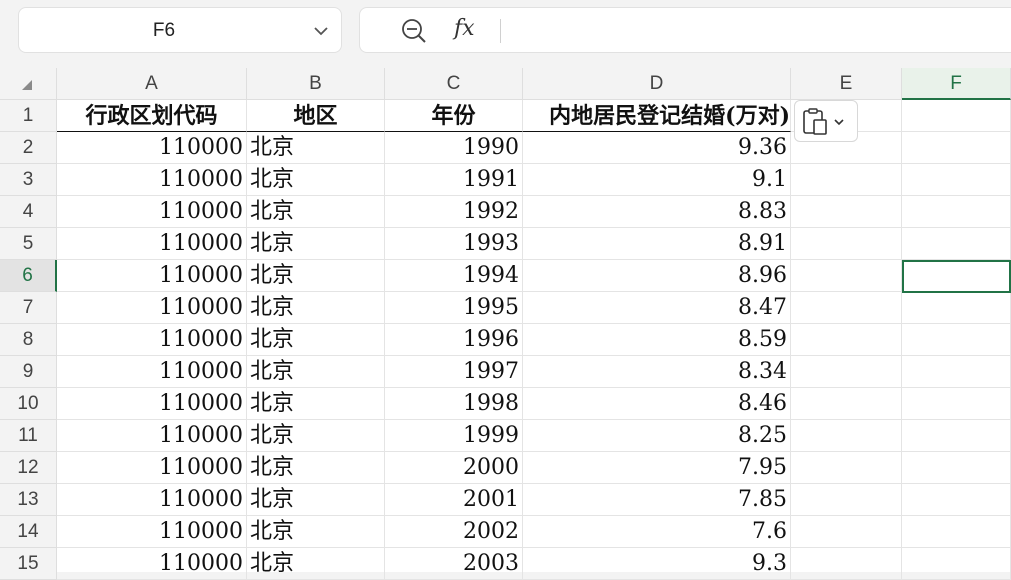 The height and width of the screenshot is (580, 1011). Describe the element at coordinates (956, 340) in the screenshot. I see `cell-f8` at that location.